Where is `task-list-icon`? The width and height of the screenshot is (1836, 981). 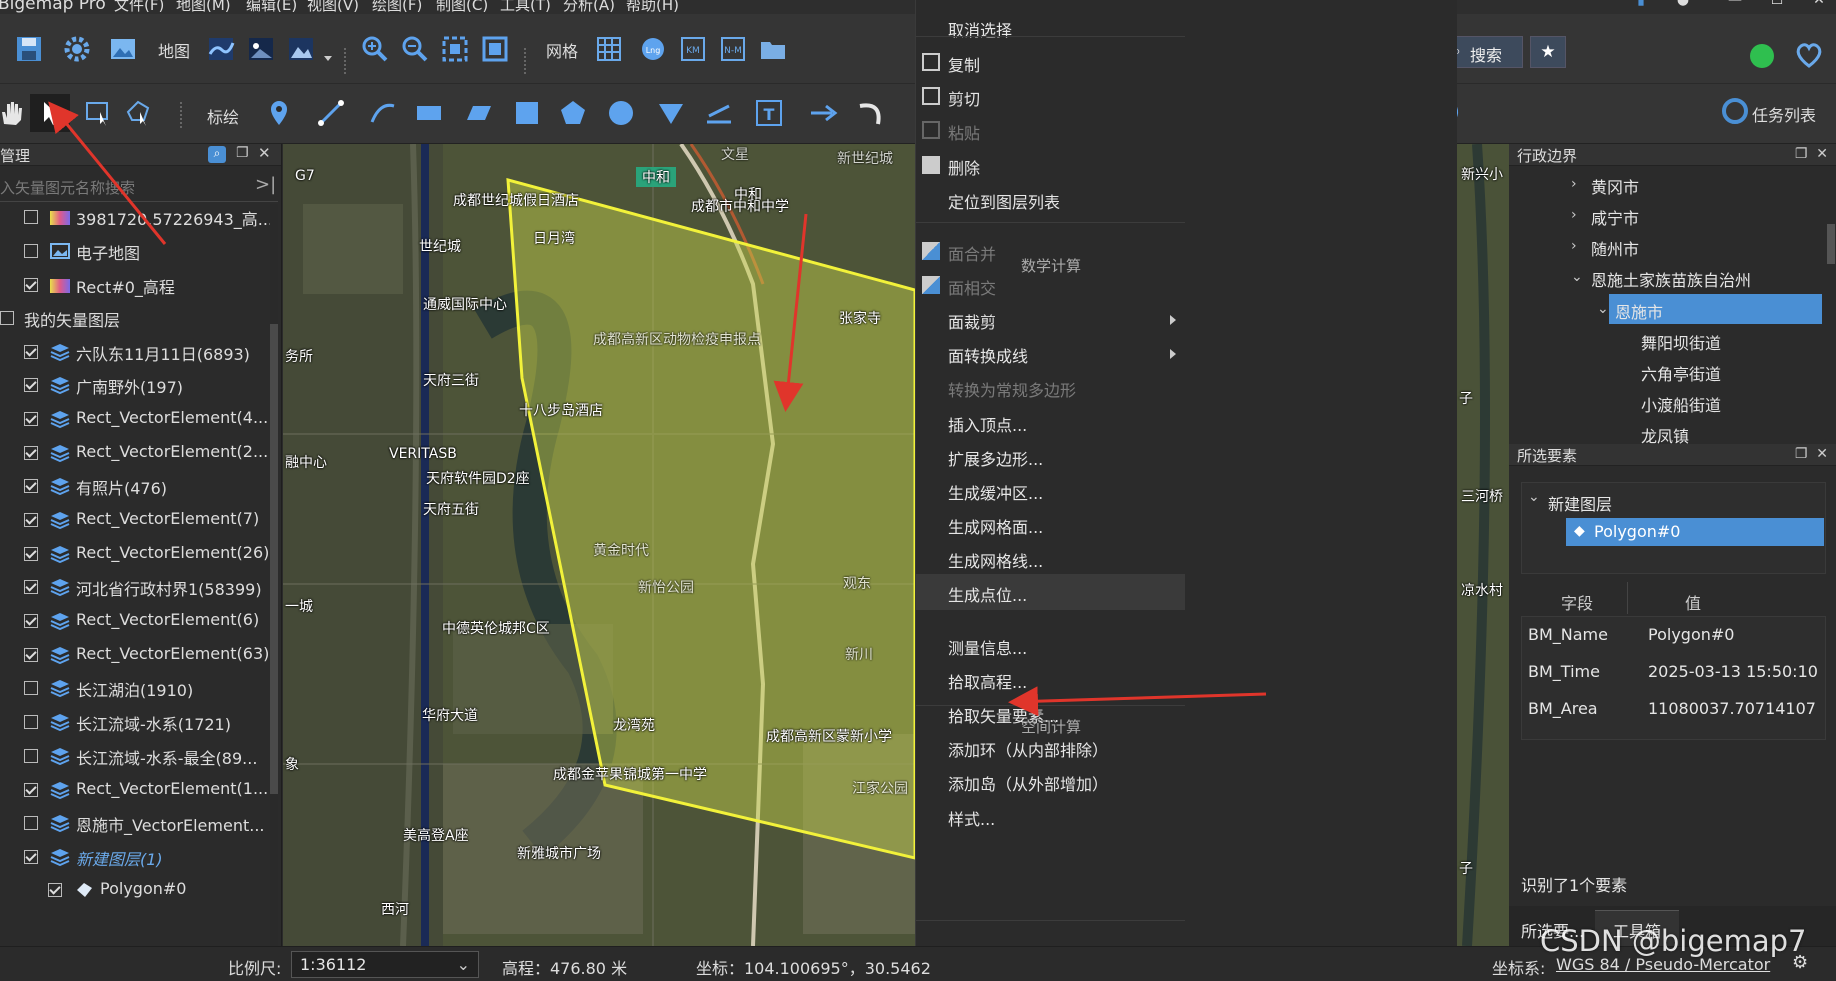 task-list-icon is located at coordinates (1735, 111).